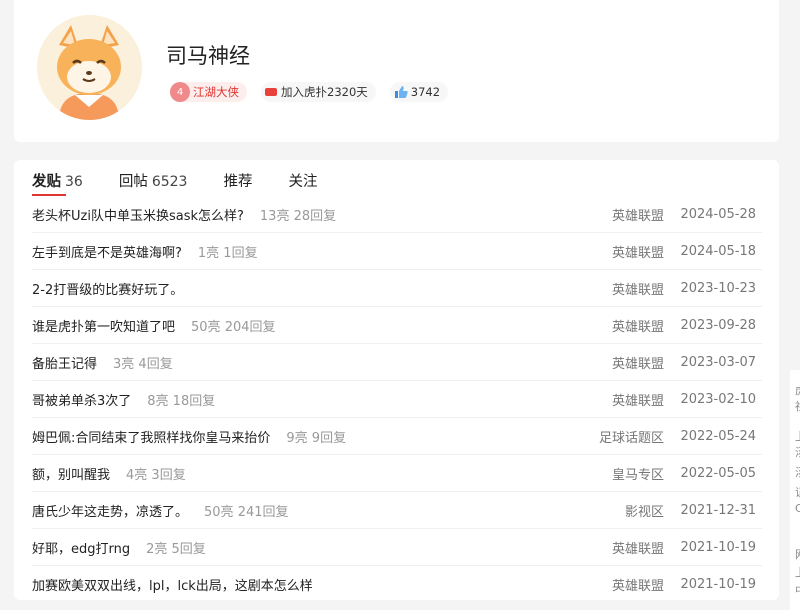  Describe the element at coordinates (718, 473) in the screenshot. I see `post-date: 2022-05-05` at that location.